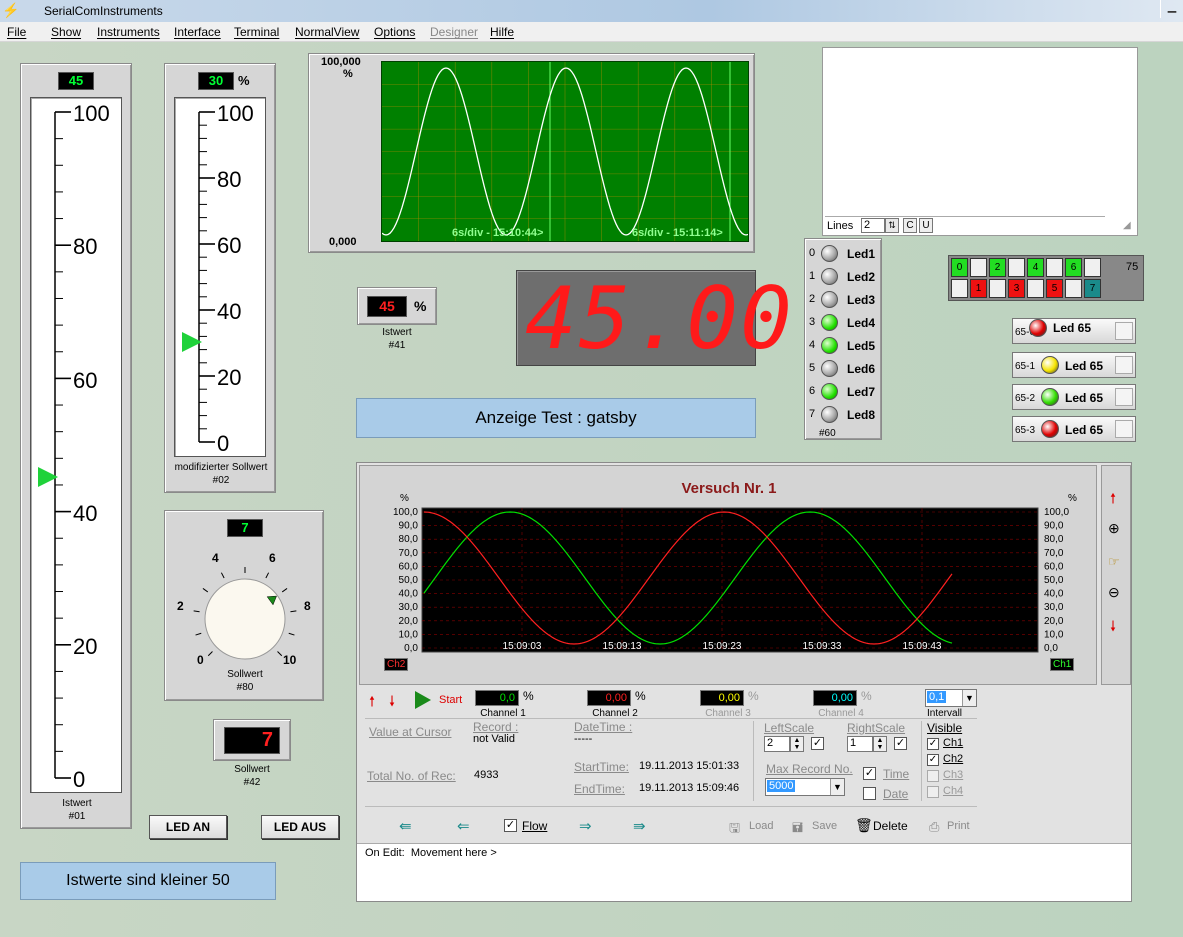  I want to click on print-icon: ⎙, so click(934, 827).